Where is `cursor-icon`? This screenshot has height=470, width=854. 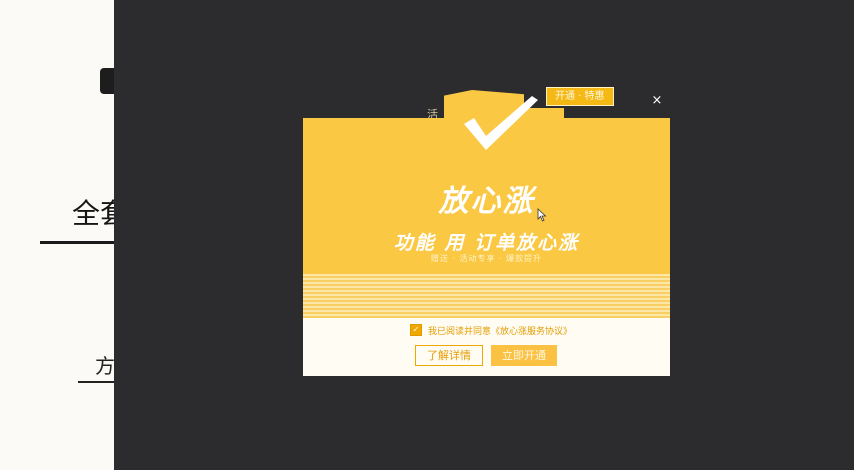
cursor-icon is located at coordinates (542, 215).